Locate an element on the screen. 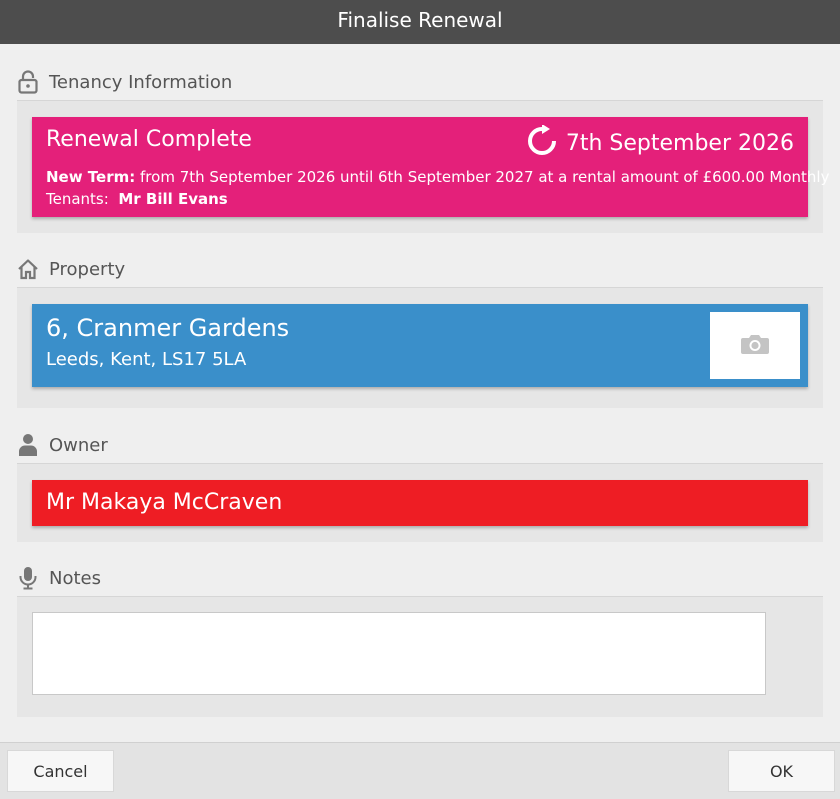 Image resolution: width=840 pixels, height=799 pixels. section-label: Property is located at coordinates (87, 269).